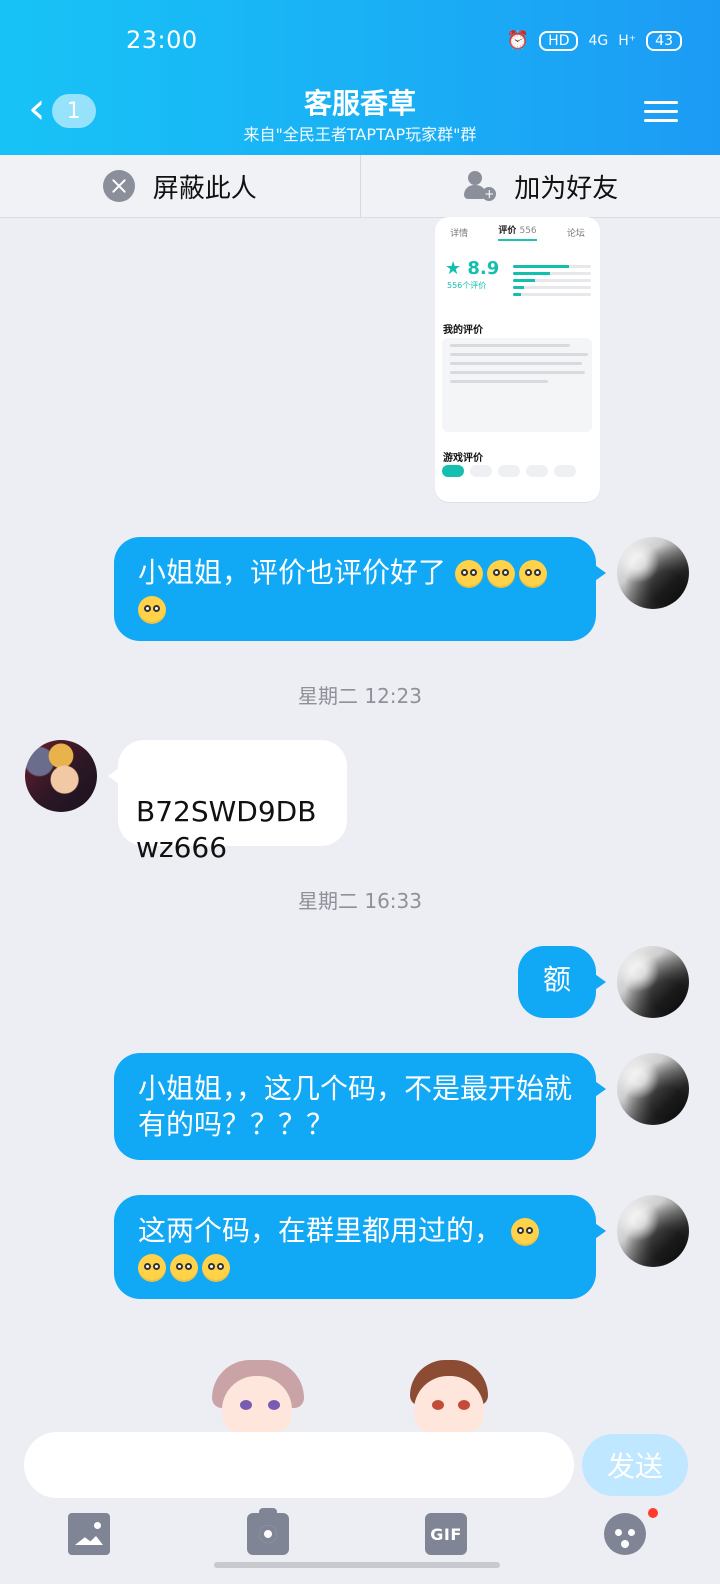  Describe the element at coordinates (226, 829) in the screenshot. I see `message-text: B72SWD9DB wz666` at that location.